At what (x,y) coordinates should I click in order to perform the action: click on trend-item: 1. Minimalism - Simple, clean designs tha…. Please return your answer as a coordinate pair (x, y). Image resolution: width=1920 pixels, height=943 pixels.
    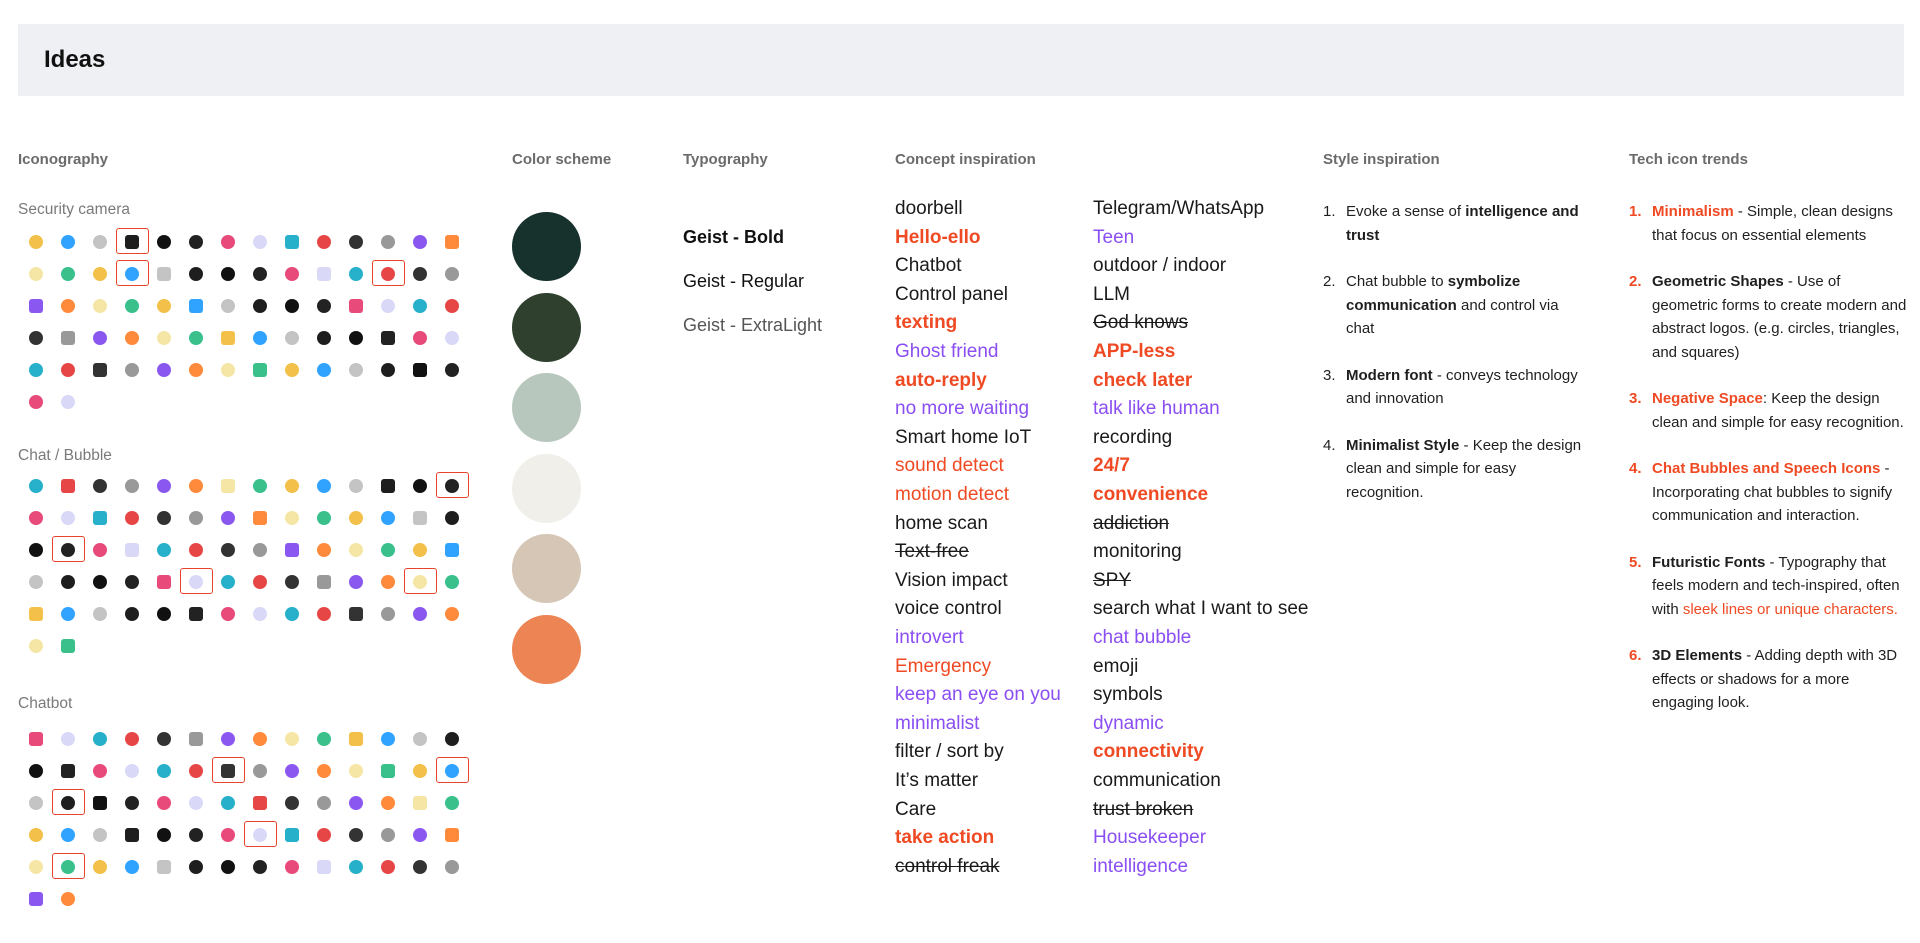
    Looking at the image, I should click on (1768, 223).